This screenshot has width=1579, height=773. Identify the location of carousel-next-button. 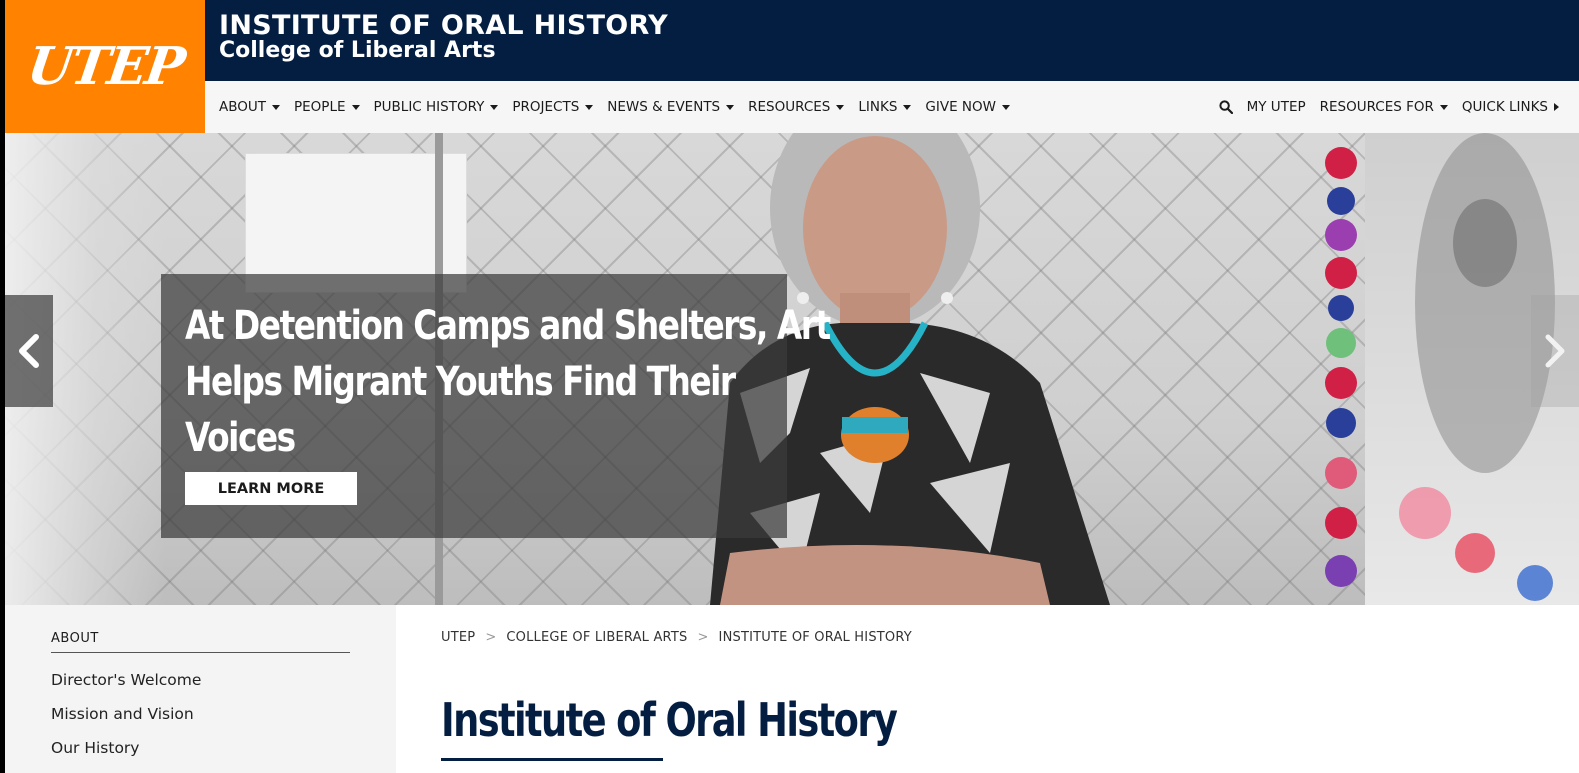
(1555, 351).